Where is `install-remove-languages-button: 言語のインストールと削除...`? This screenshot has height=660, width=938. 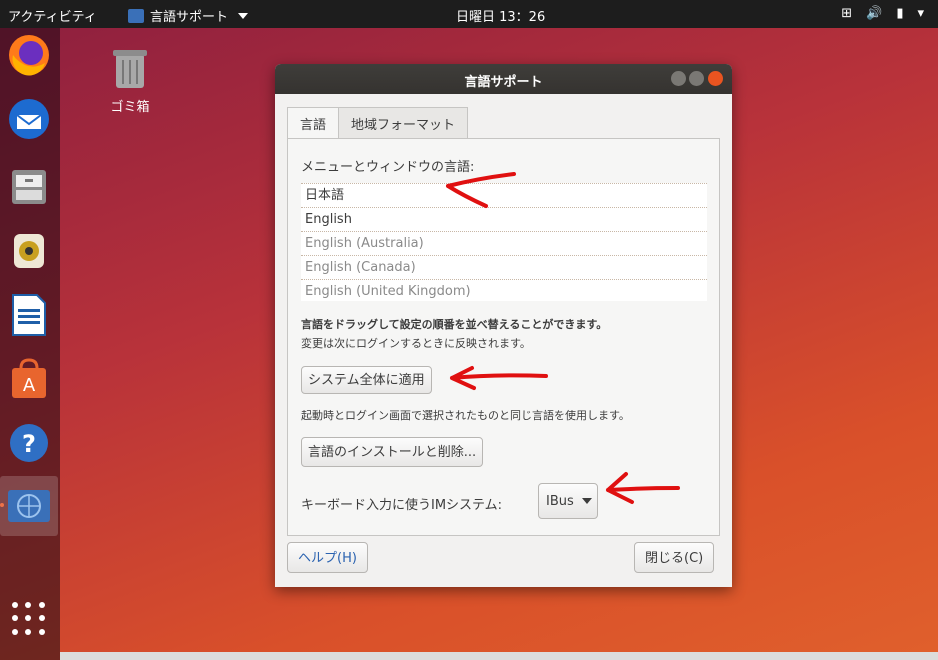 install-remove-languages-button: 言語のインストールと削除... is located at coordinates (392, 452).